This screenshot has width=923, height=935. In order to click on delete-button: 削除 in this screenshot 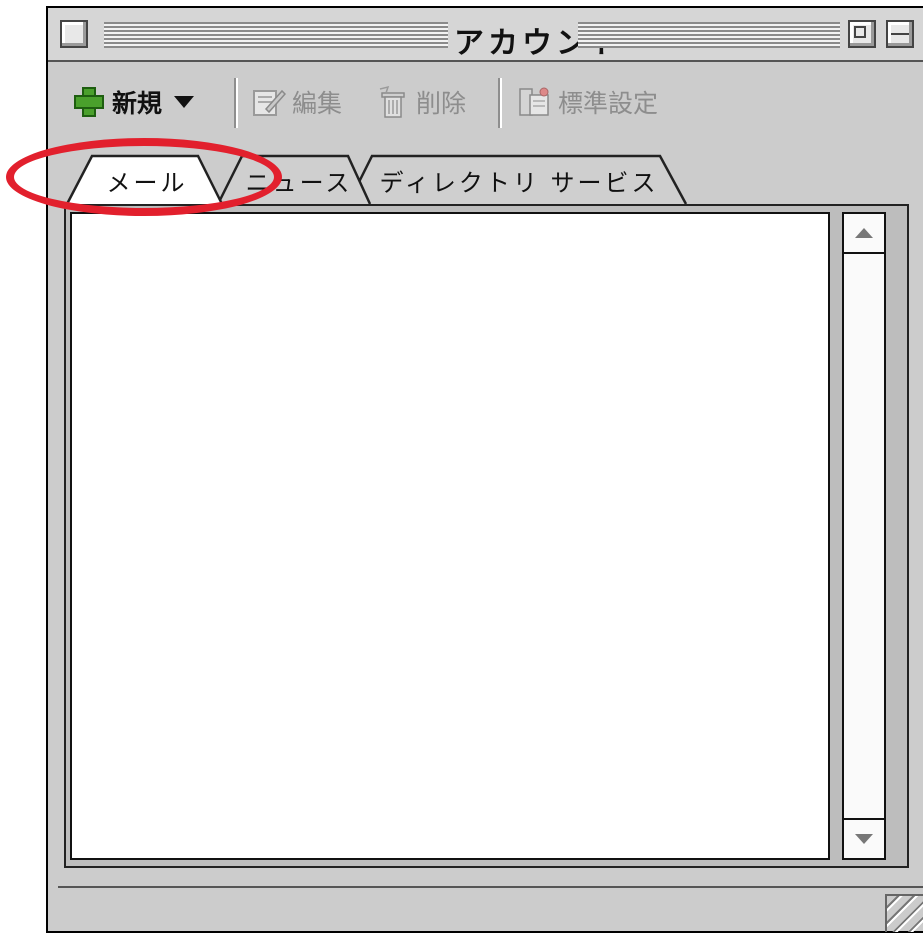, I will do `click(421, 102)`.